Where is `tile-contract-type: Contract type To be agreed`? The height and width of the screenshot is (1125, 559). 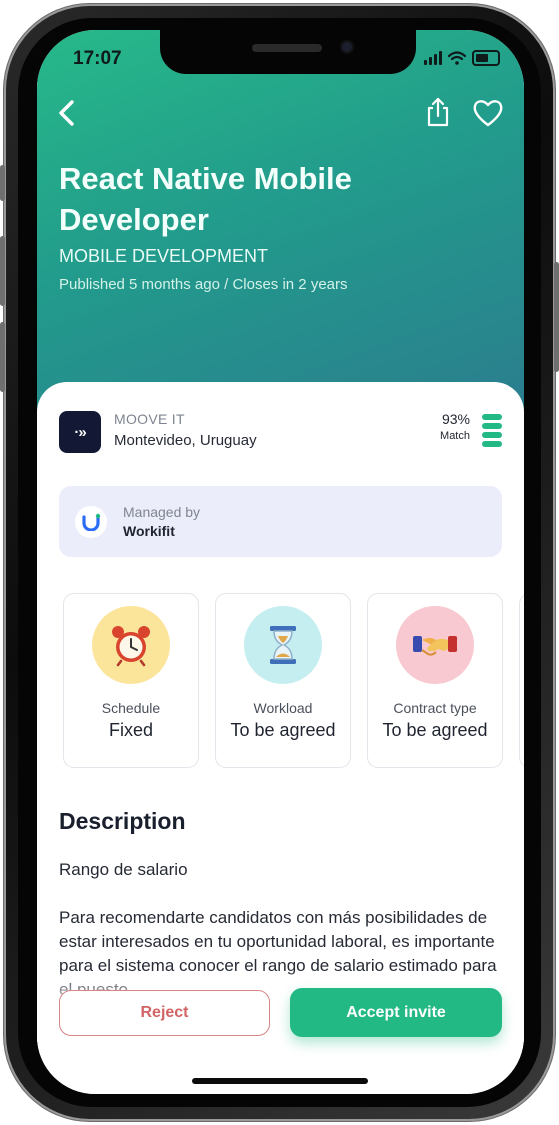
tile-contract-type: Contract type To be agreed is located at coordinates (435, 680).